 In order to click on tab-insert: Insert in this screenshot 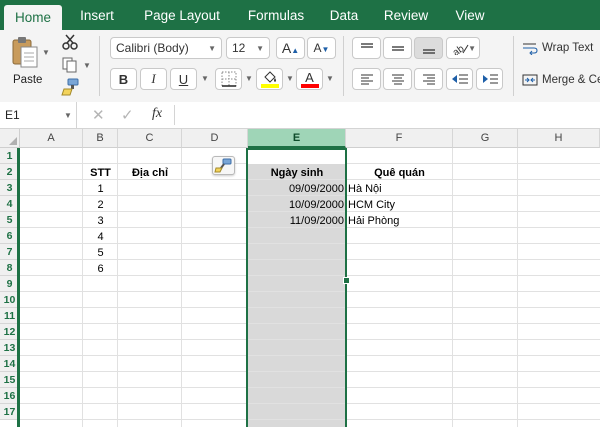, I will do `click(97, 15)`.